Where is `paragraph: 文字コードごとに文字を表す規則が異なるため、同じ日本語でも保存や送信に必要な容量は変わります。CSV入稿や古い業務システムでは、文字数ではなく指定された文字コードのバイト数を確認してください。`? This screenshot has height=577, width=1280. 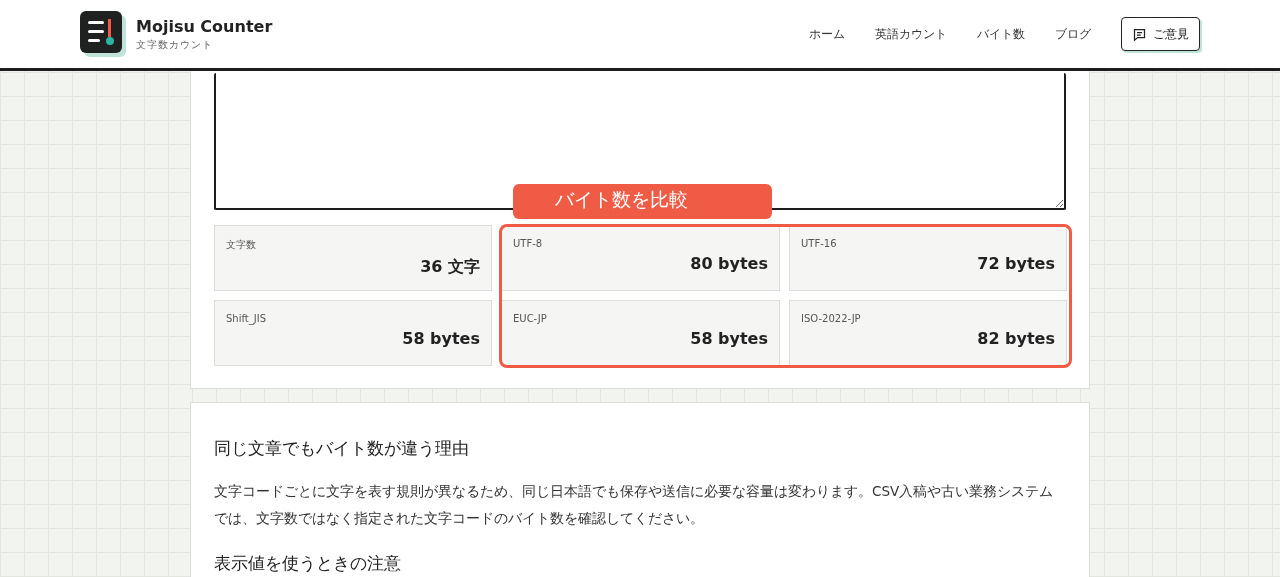 paragraph: 文字コードごとに文字を表す規則が異なるため、同じ日本語でも保存や送信に必要な容量は変わります。CSV入稿や古い業務システムでは、文字数ではなく指定された文字コードのバイト数を確認してください。 is located at coordinates (634, 505).